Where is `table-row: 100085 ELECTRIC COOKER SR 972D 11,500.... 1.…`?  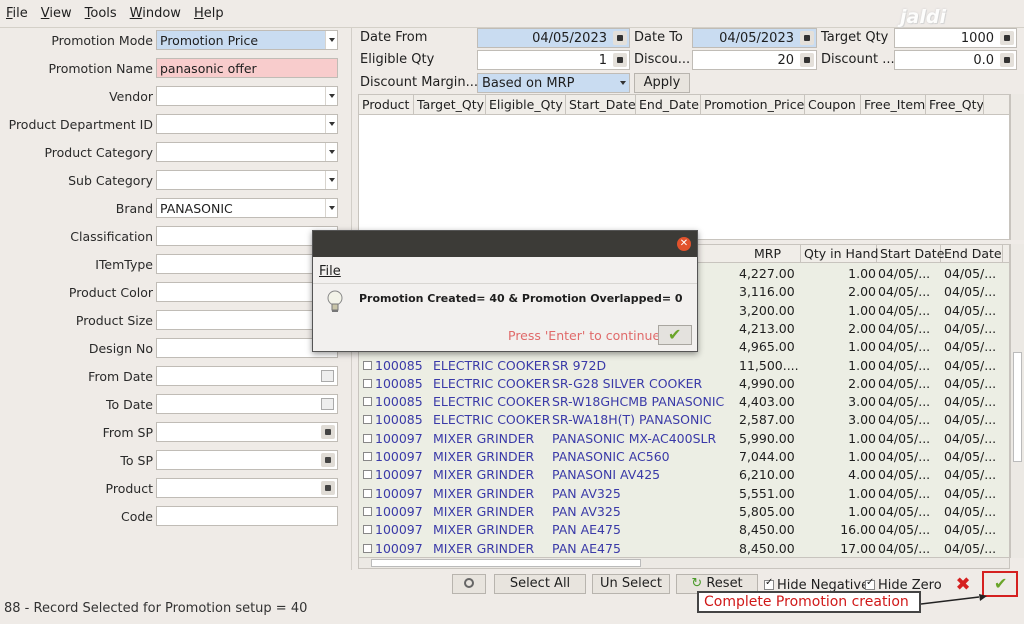 table-row: 100085 ELECTRIC COOKER SR 972D 11,500.... 1.… is located at coordinates (684, 366).